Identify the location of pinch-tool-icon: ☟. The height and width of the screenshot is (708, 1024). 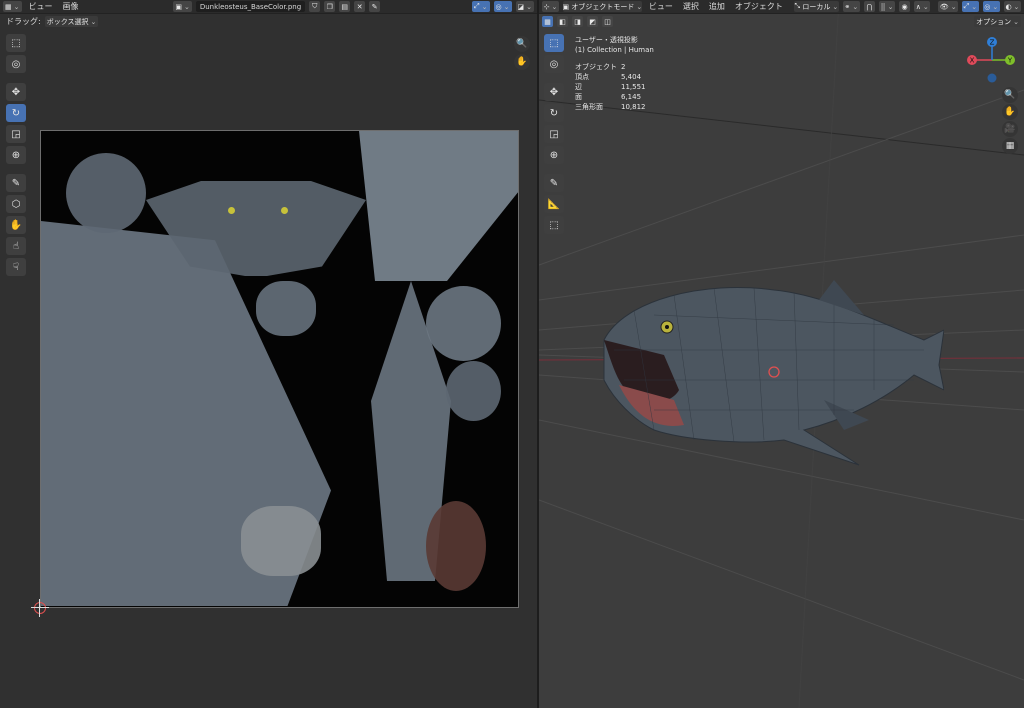
(16, 267).